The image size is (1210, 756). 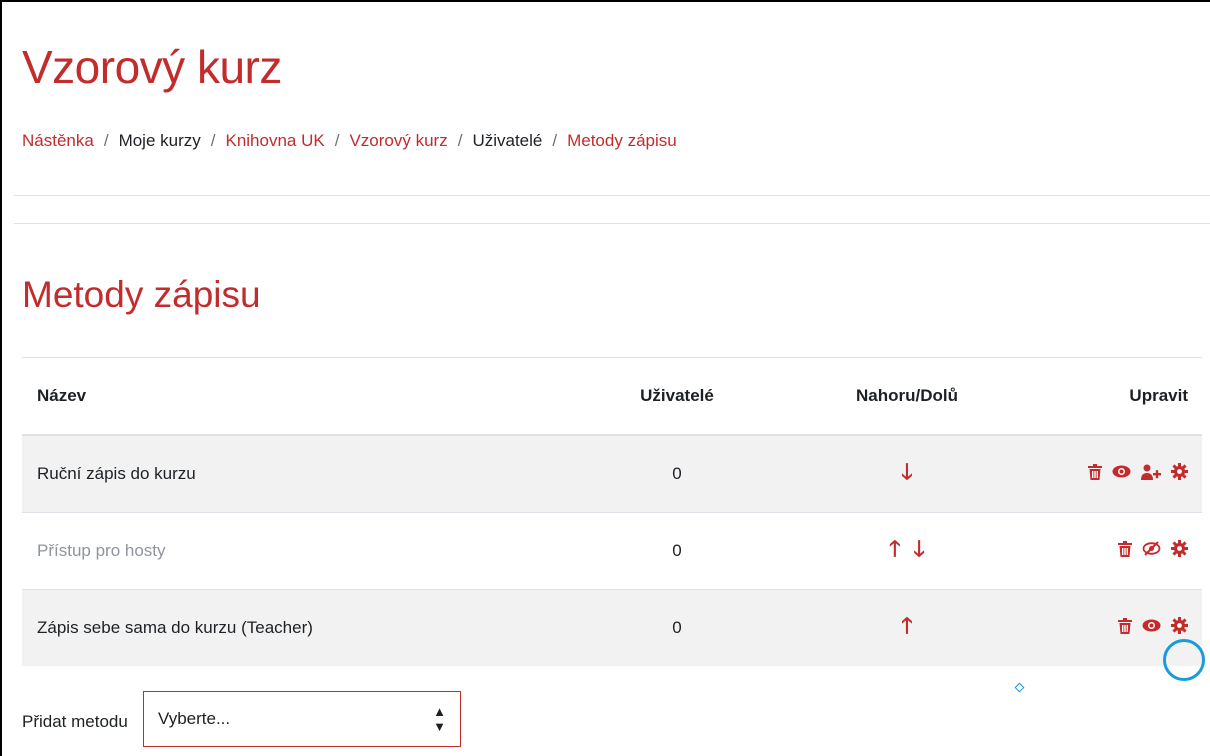 I want to click on table-row: Přístup pro hosty 0 🡑 🡓, so click(x=612, y=551).